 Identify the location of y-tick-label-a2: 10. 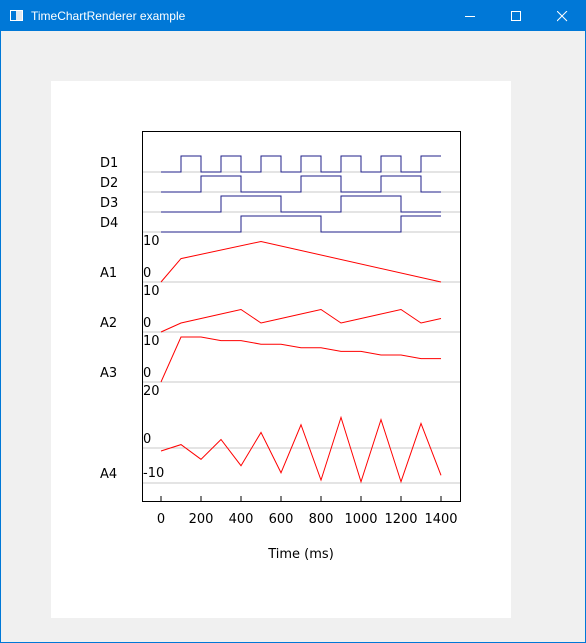
(151, 291).